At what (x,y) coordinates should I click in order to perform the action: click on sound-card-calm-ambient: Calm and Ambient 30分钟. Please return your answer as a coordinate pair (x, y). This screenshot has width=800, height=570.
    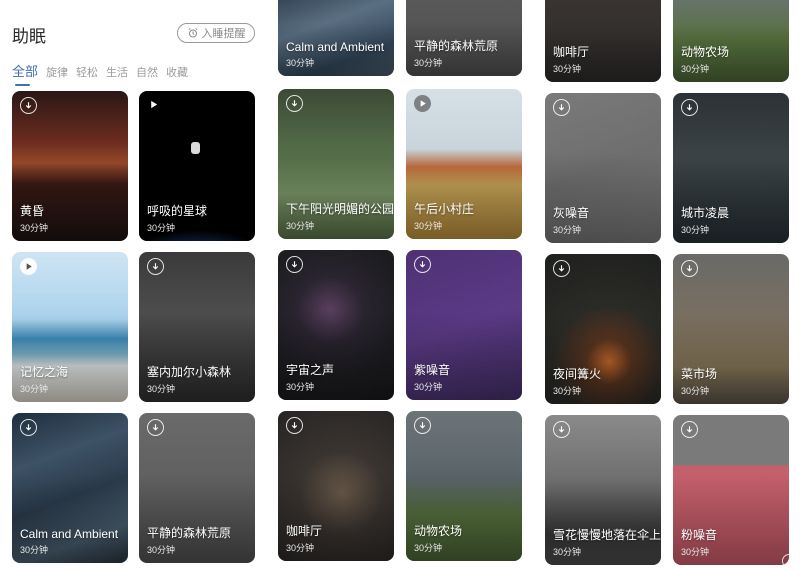
    Looking at the image, I should click on (70, 488).